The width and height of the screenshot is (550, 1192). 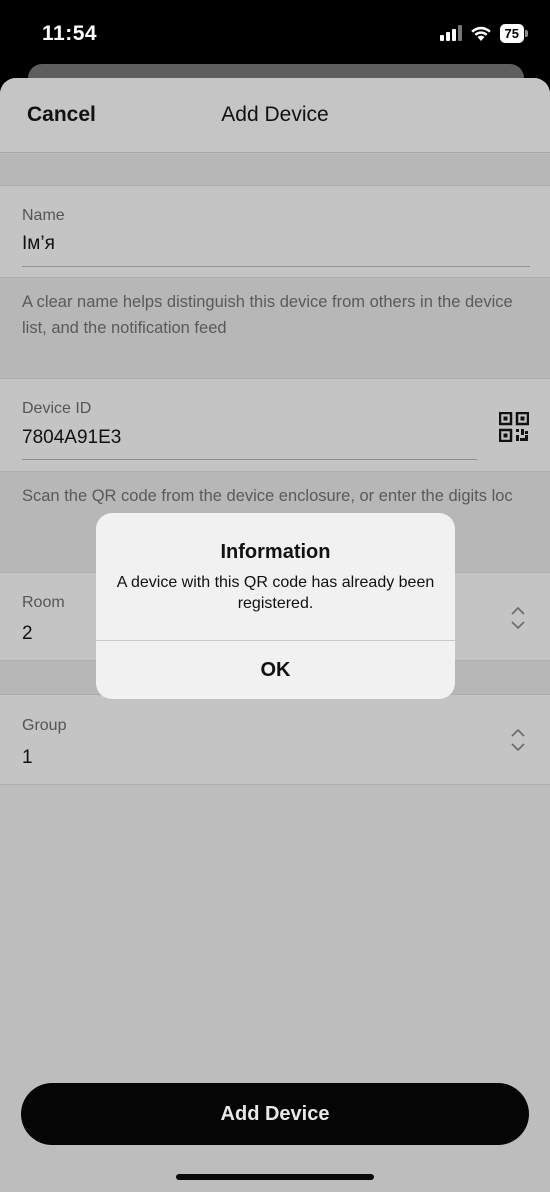 I want to click on name-label: Name, so click(x=43, y=215).